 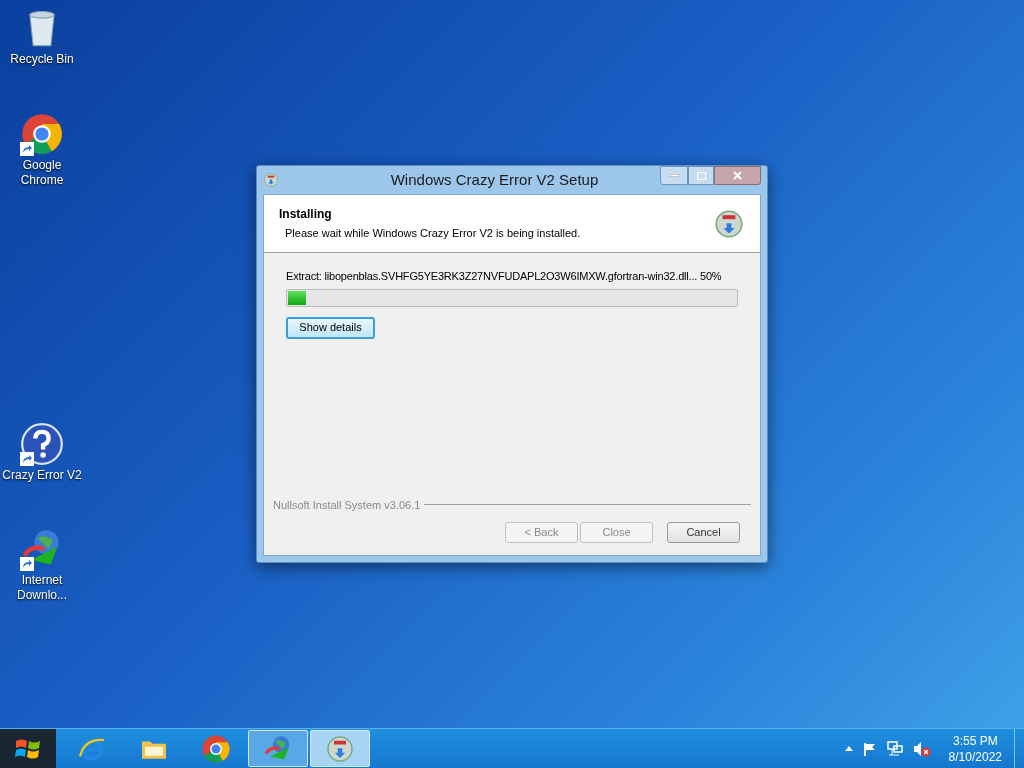 What do you see at coordinates (703, 532) in the screenshot?
I see `dialog-button: Cancel` at bounding box center [703, 532].